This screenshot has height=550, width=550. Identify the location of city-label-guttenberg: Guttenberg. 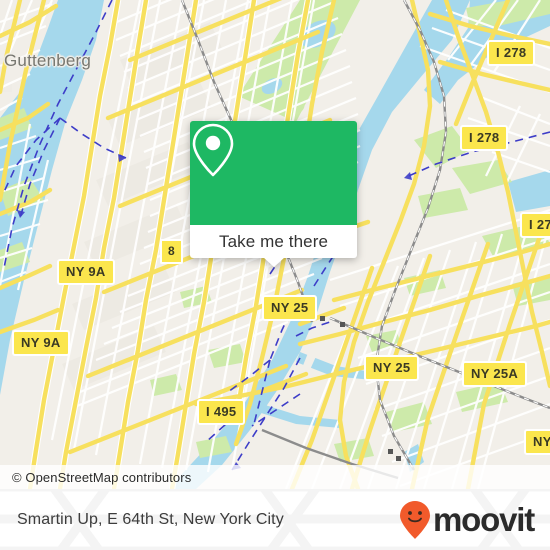
(48, 60).